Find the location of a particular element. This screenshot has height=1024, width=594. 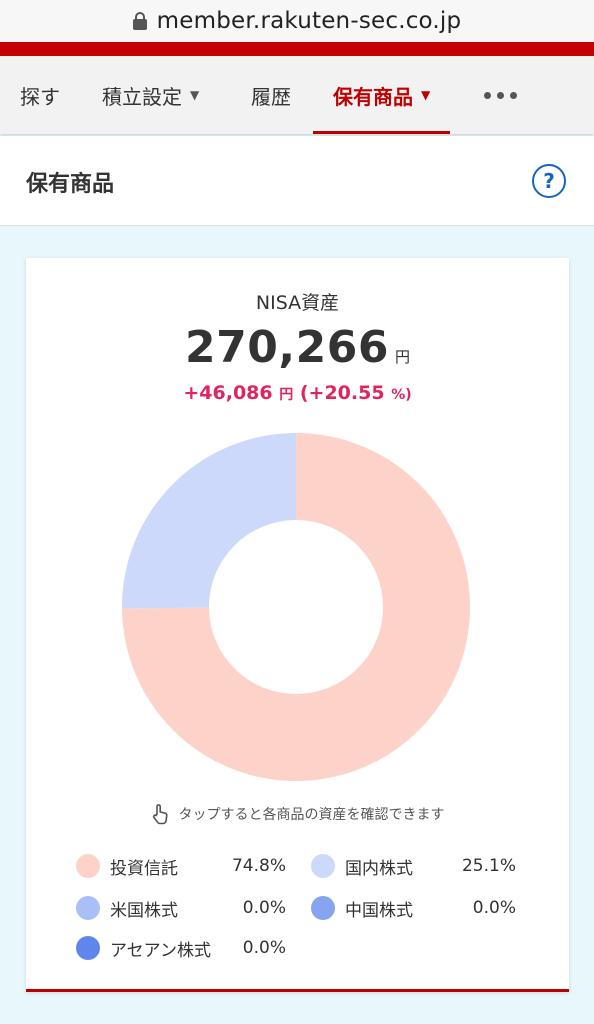

active-tab-indicator is located at coordinates (382, 132).